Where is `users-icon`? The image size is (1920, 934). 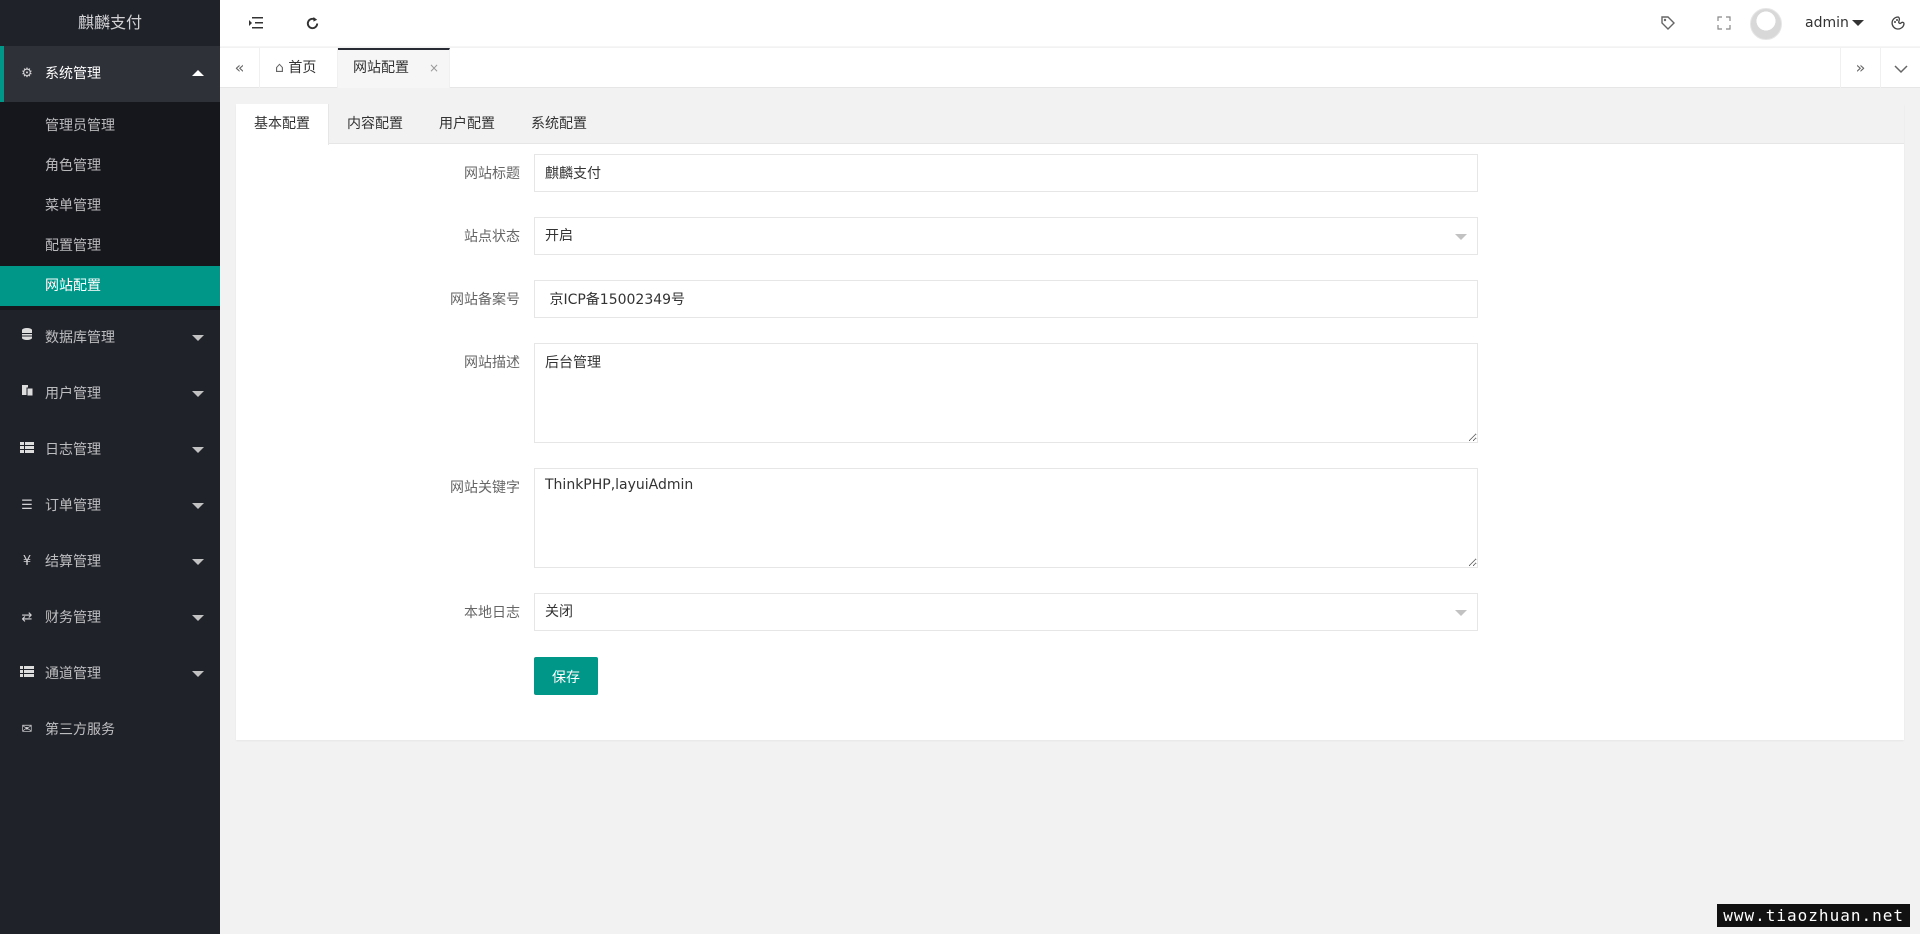 users-icon is located at coordinates (27, 394).